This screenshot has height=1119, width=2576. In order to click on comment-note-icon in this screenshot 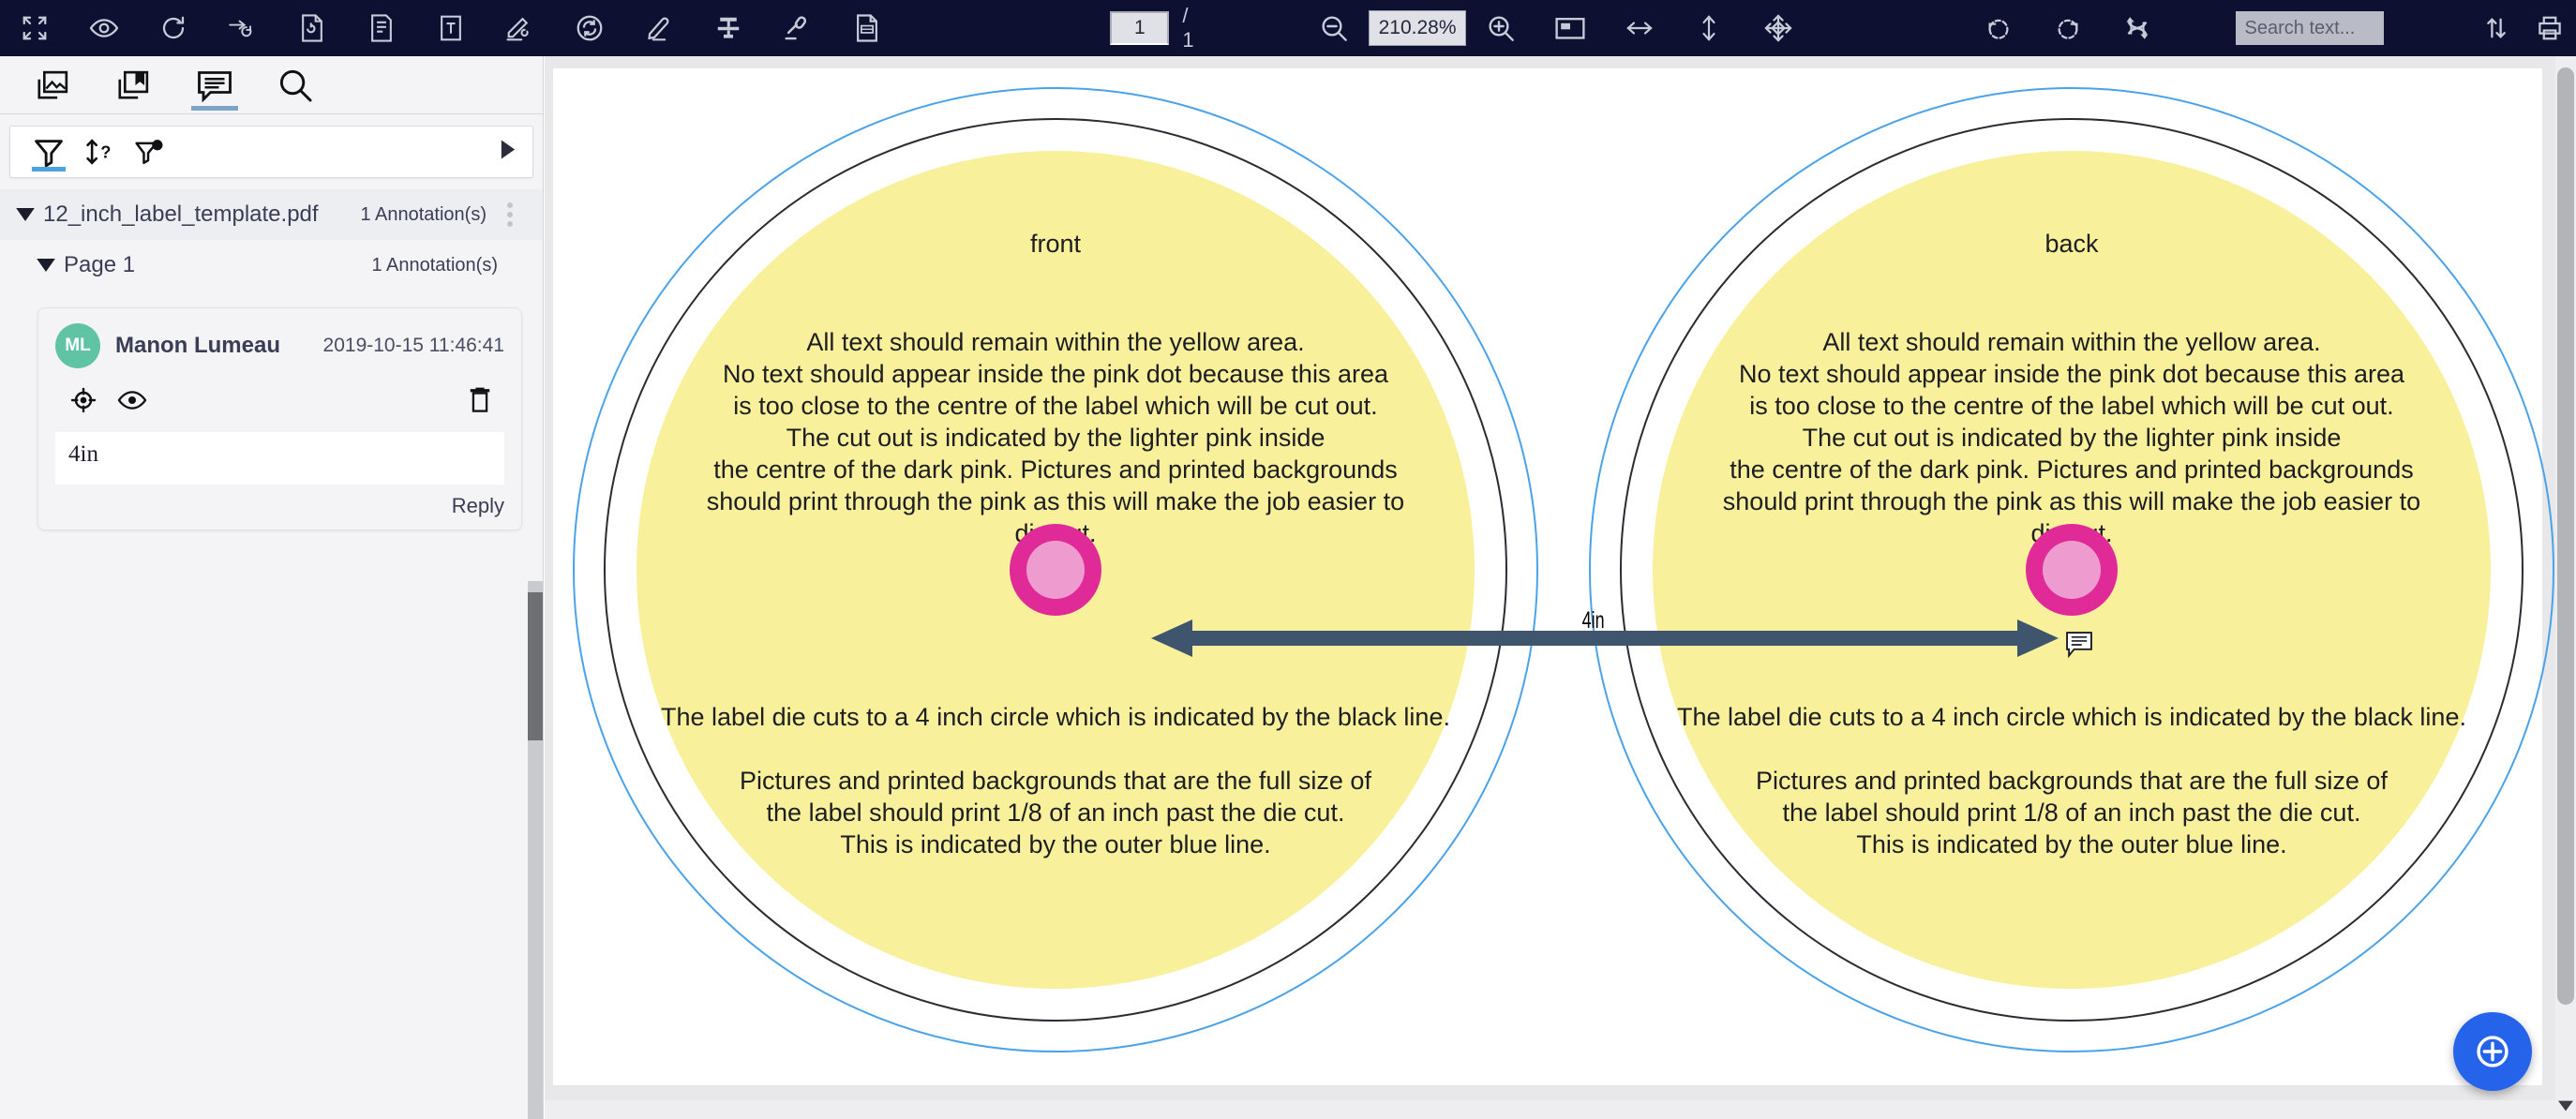, I will do `click(2079, 647)`.